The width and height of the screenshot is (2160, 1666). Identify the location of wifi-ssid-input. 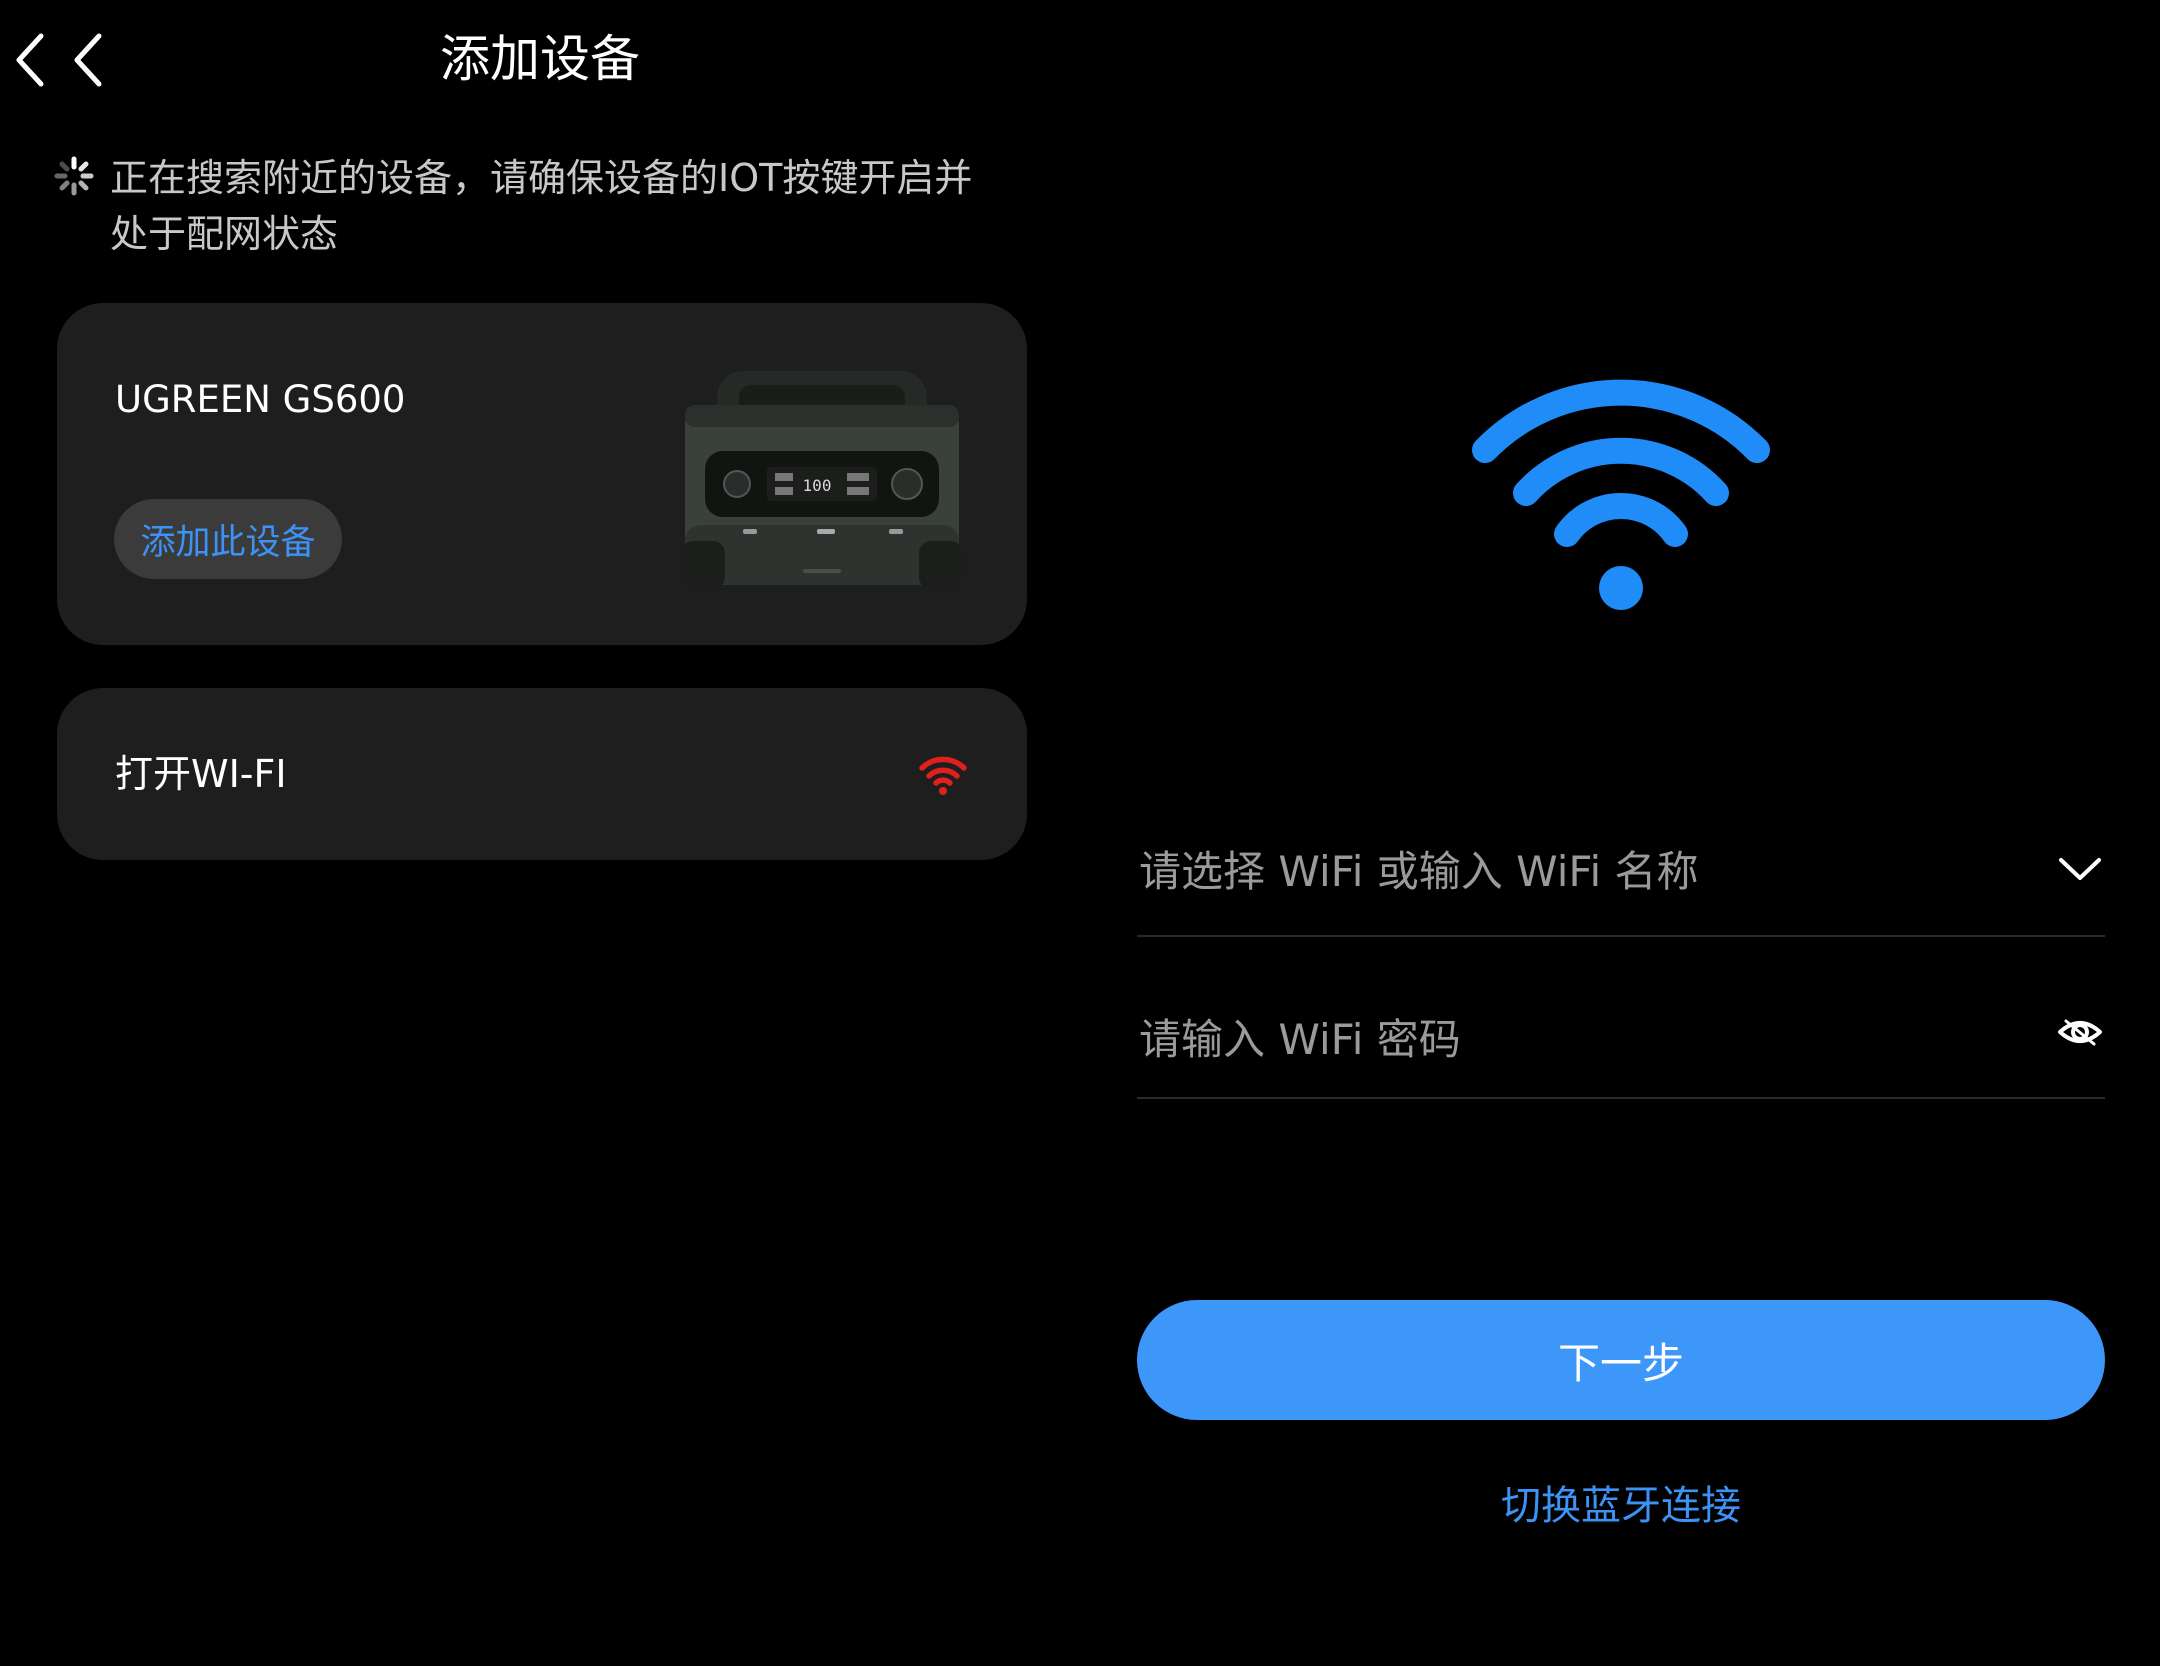
(1559, 871).